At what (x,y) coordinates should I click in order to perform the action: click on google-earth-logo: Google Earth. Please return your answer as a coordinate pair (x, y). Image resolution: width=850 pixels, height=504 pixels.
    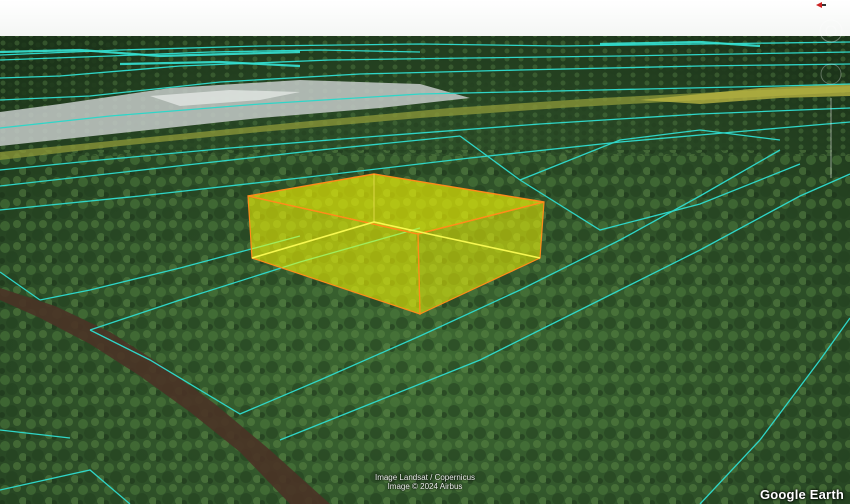
    Looking at the image, I should click on (801, 494).